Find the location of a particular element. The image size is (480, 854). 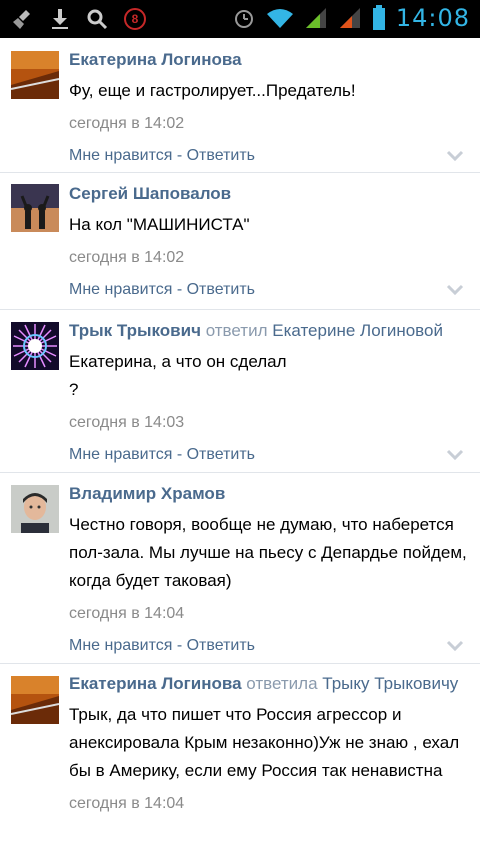

download-icon is located at coordinates (60, 19).